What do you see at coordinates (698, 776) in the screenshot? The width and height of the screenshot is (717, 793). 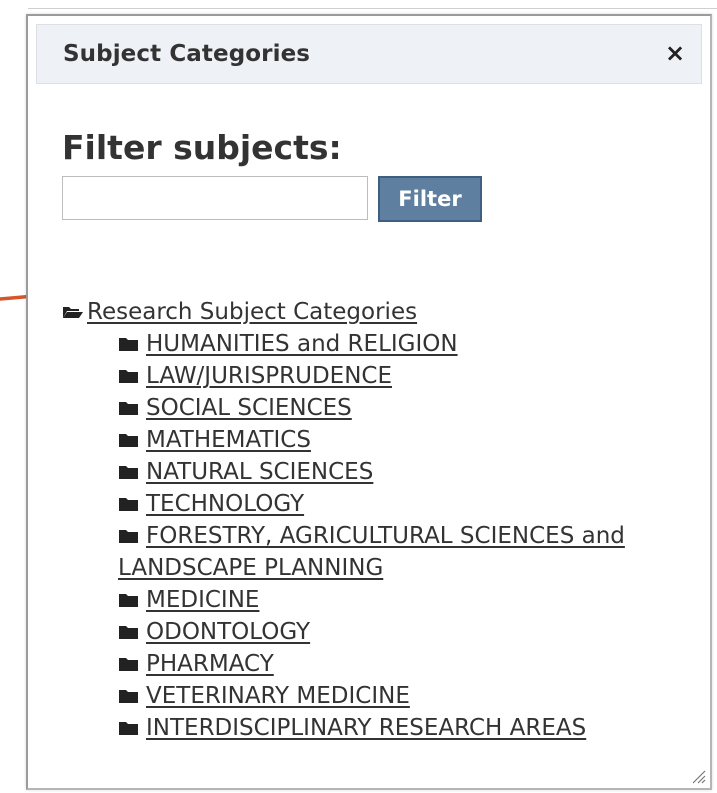 I see `resize-handle-icon` at bounding box center [698, 776].